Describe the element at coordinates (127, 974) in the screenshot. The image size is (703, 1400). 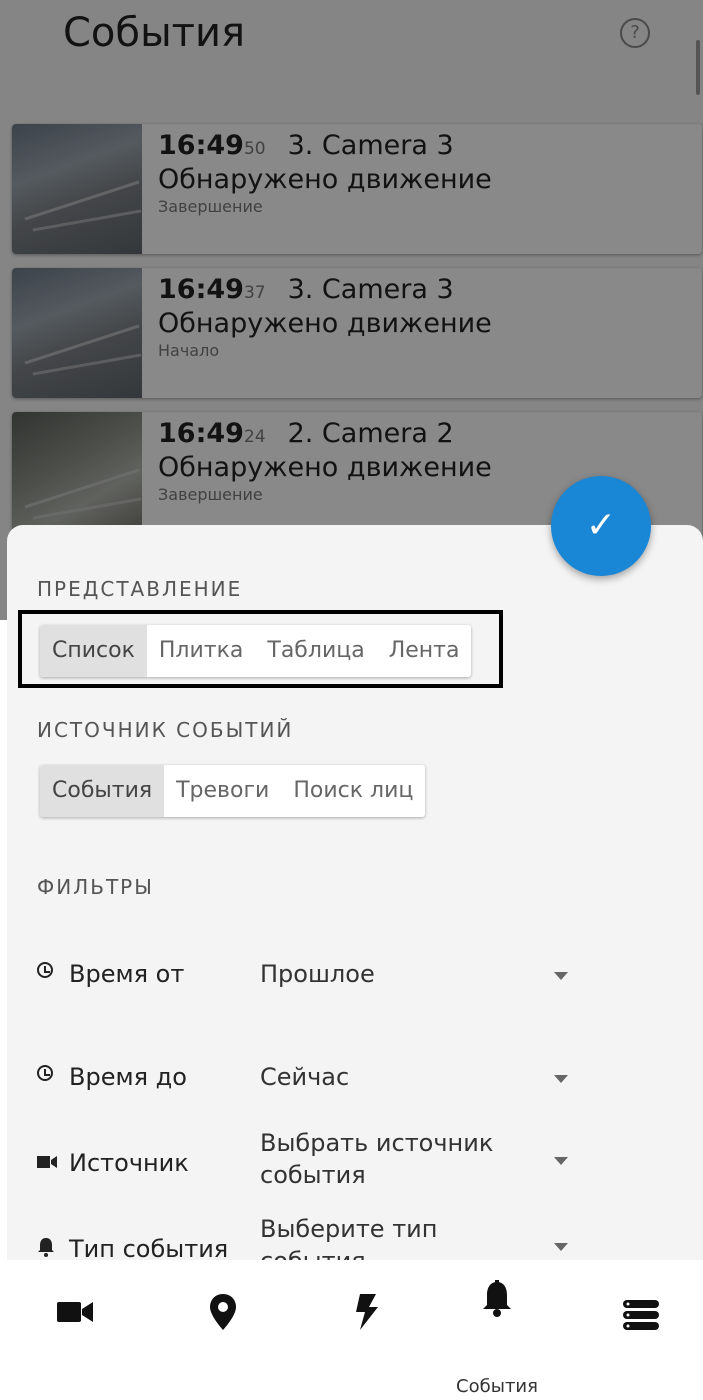
I see `filter-label: Время от` at that location.